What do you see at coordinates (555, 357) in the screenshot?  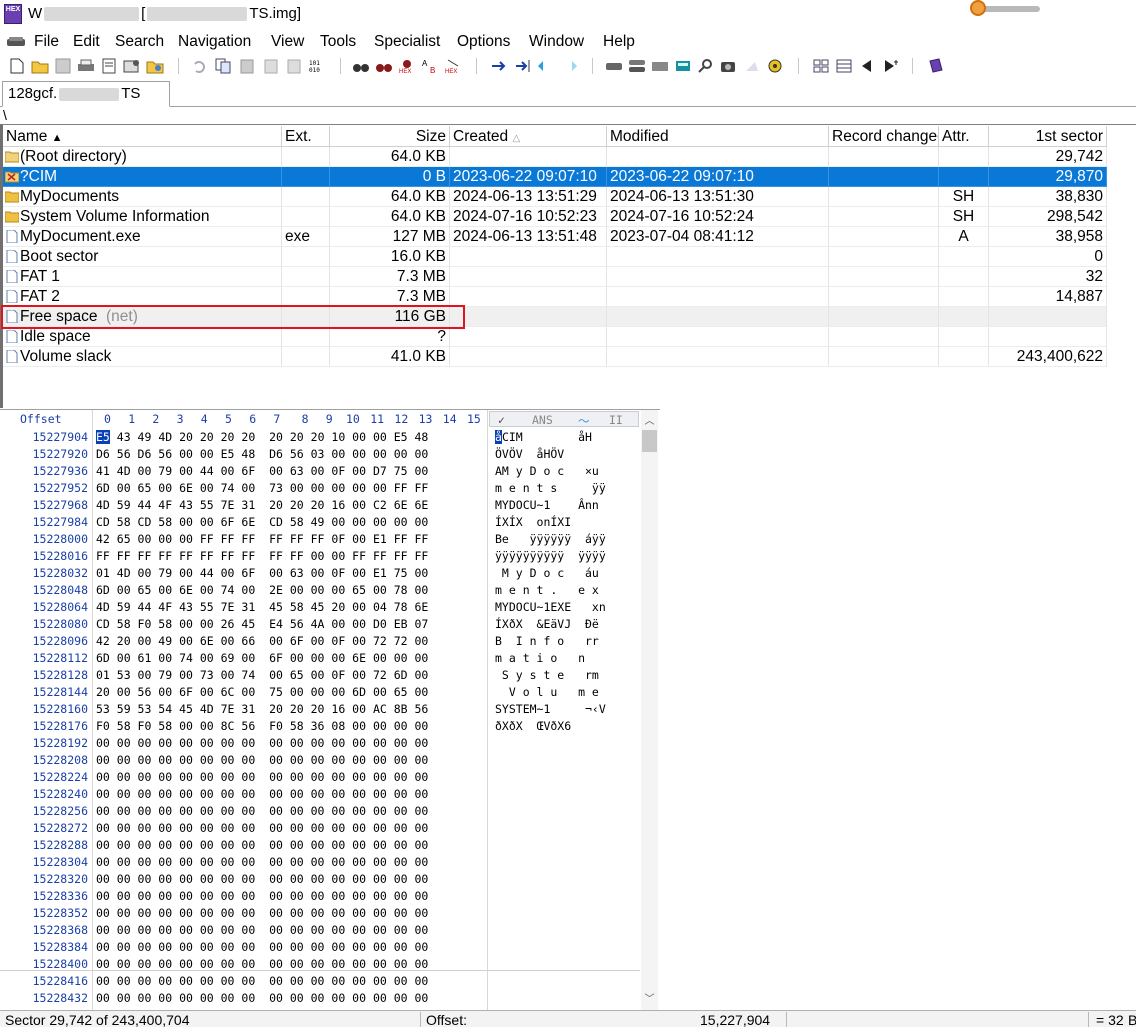 I see `directory-row: Volume slack 41.0 KB 243,400,622` at bounding box center [555, 357].